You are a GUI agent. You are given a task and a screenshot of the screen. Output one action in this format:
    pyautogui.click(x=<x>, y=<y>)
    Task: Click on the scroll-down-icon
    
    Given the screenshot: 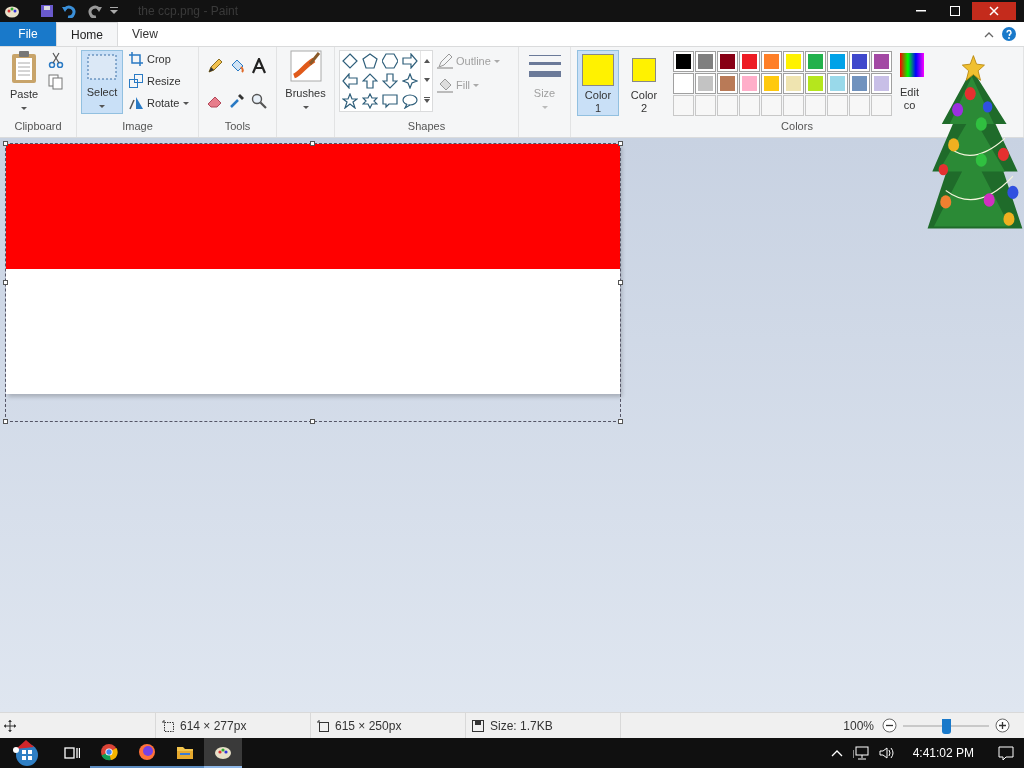 What is the action you would take?
    pyautogui.click(x=426, y=80)
    